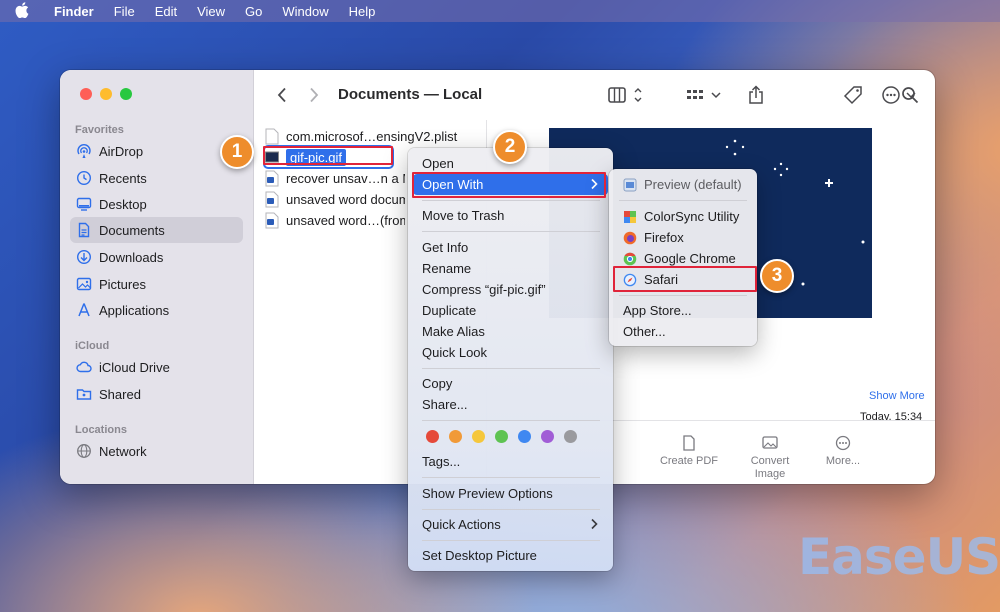  Describe the element at coordinates (689, 451) in the screenshot. I see `create-pdf-action: Create PDF` at that location.